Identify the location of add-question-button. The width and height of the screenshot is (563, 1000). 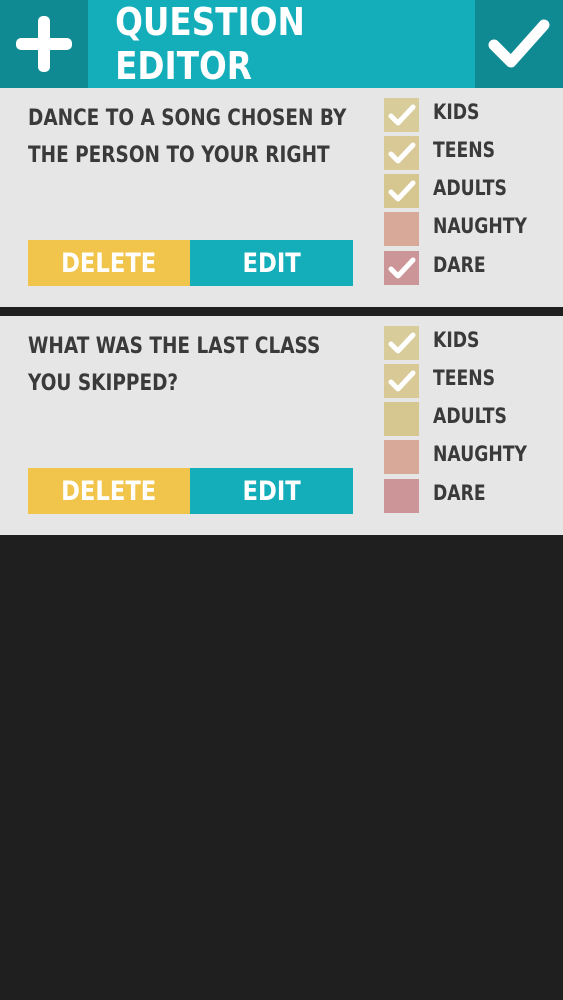
(44, 44).